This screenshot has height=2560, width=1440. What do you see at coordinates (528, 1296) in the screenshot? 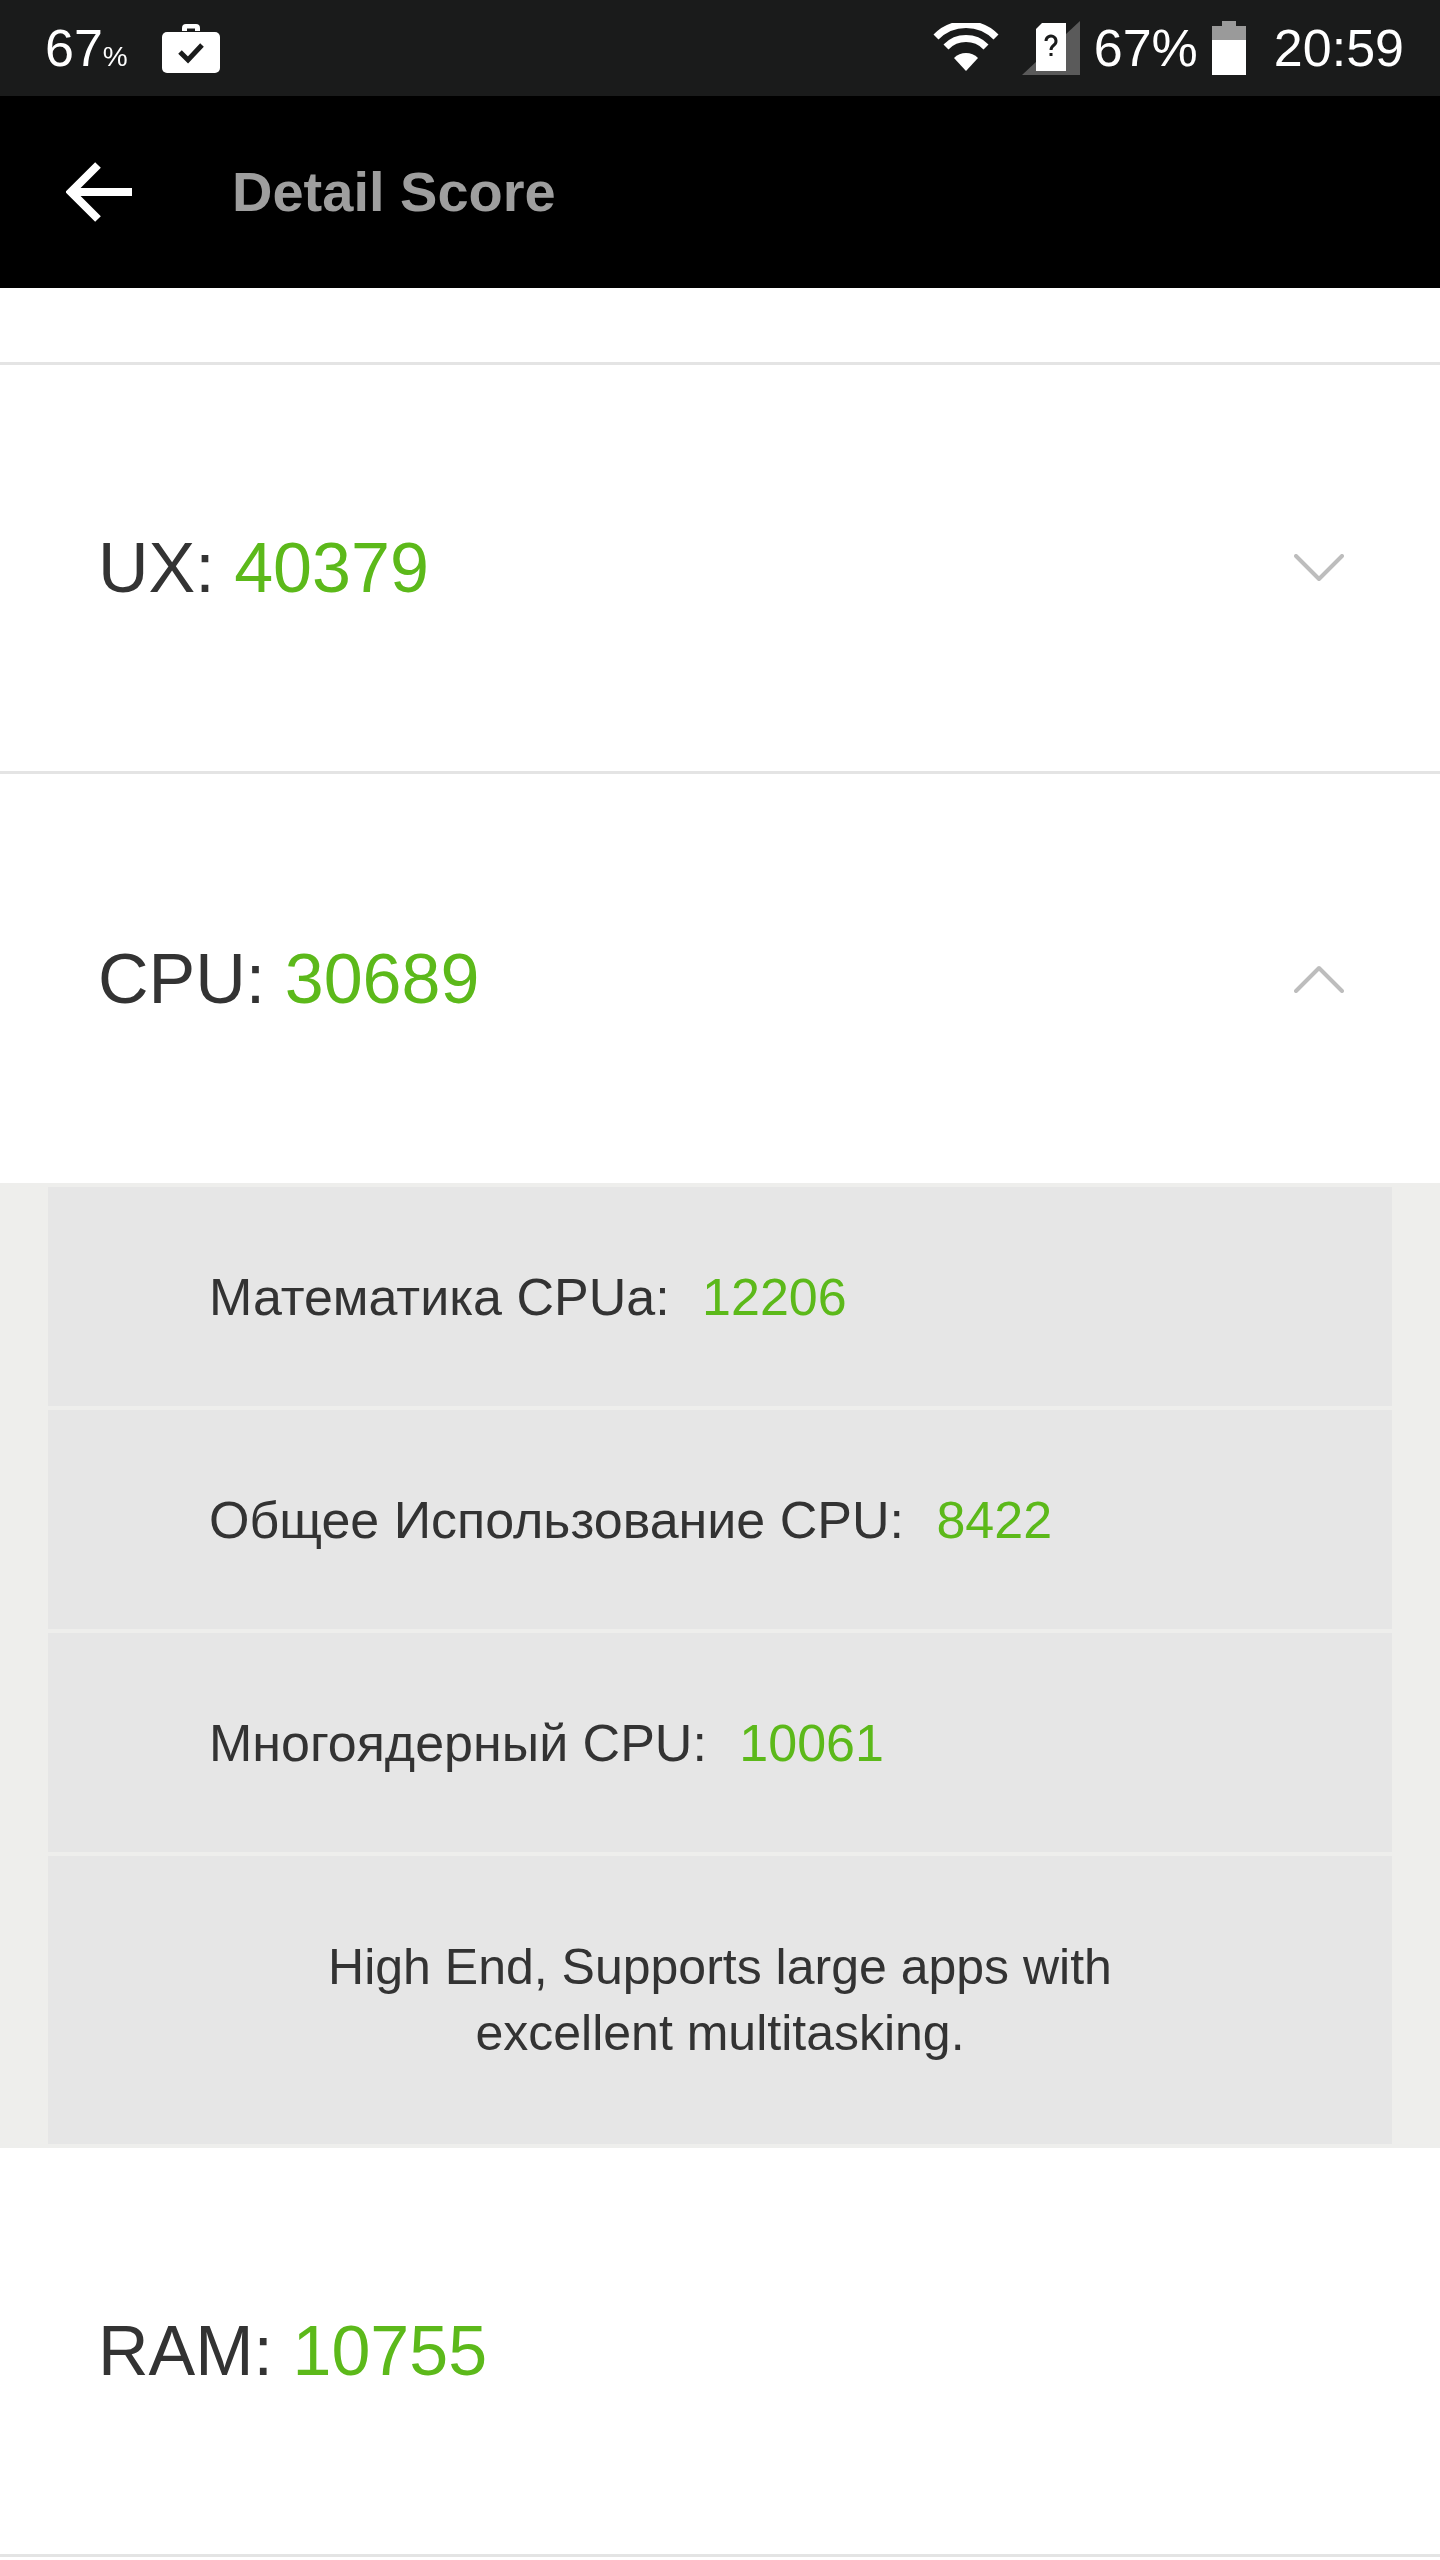
I see `detail-score: Математика CPUa: 12206` at bounding box center [528, 1296].